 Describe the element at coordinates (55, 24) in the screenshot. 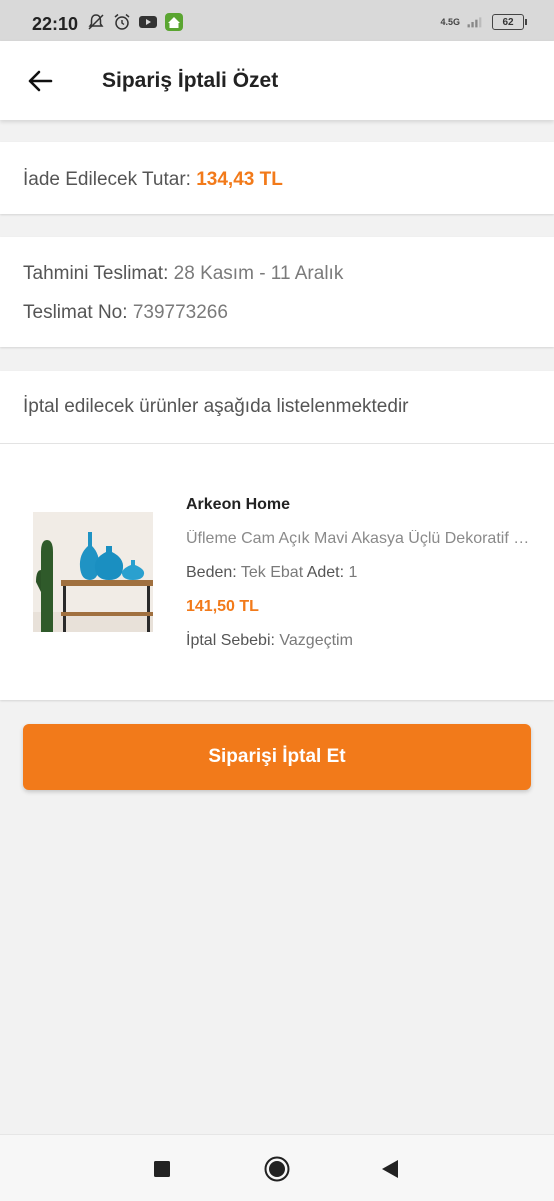

I see `status-time: 22:10` at that location.